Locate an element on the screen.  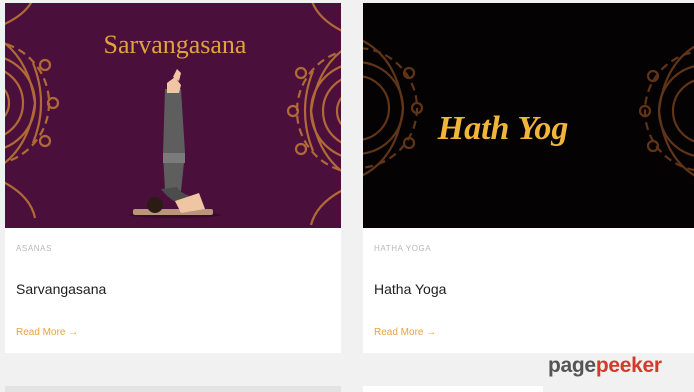
post-category: HATHA YOGA is located at coordinates (402, 248).